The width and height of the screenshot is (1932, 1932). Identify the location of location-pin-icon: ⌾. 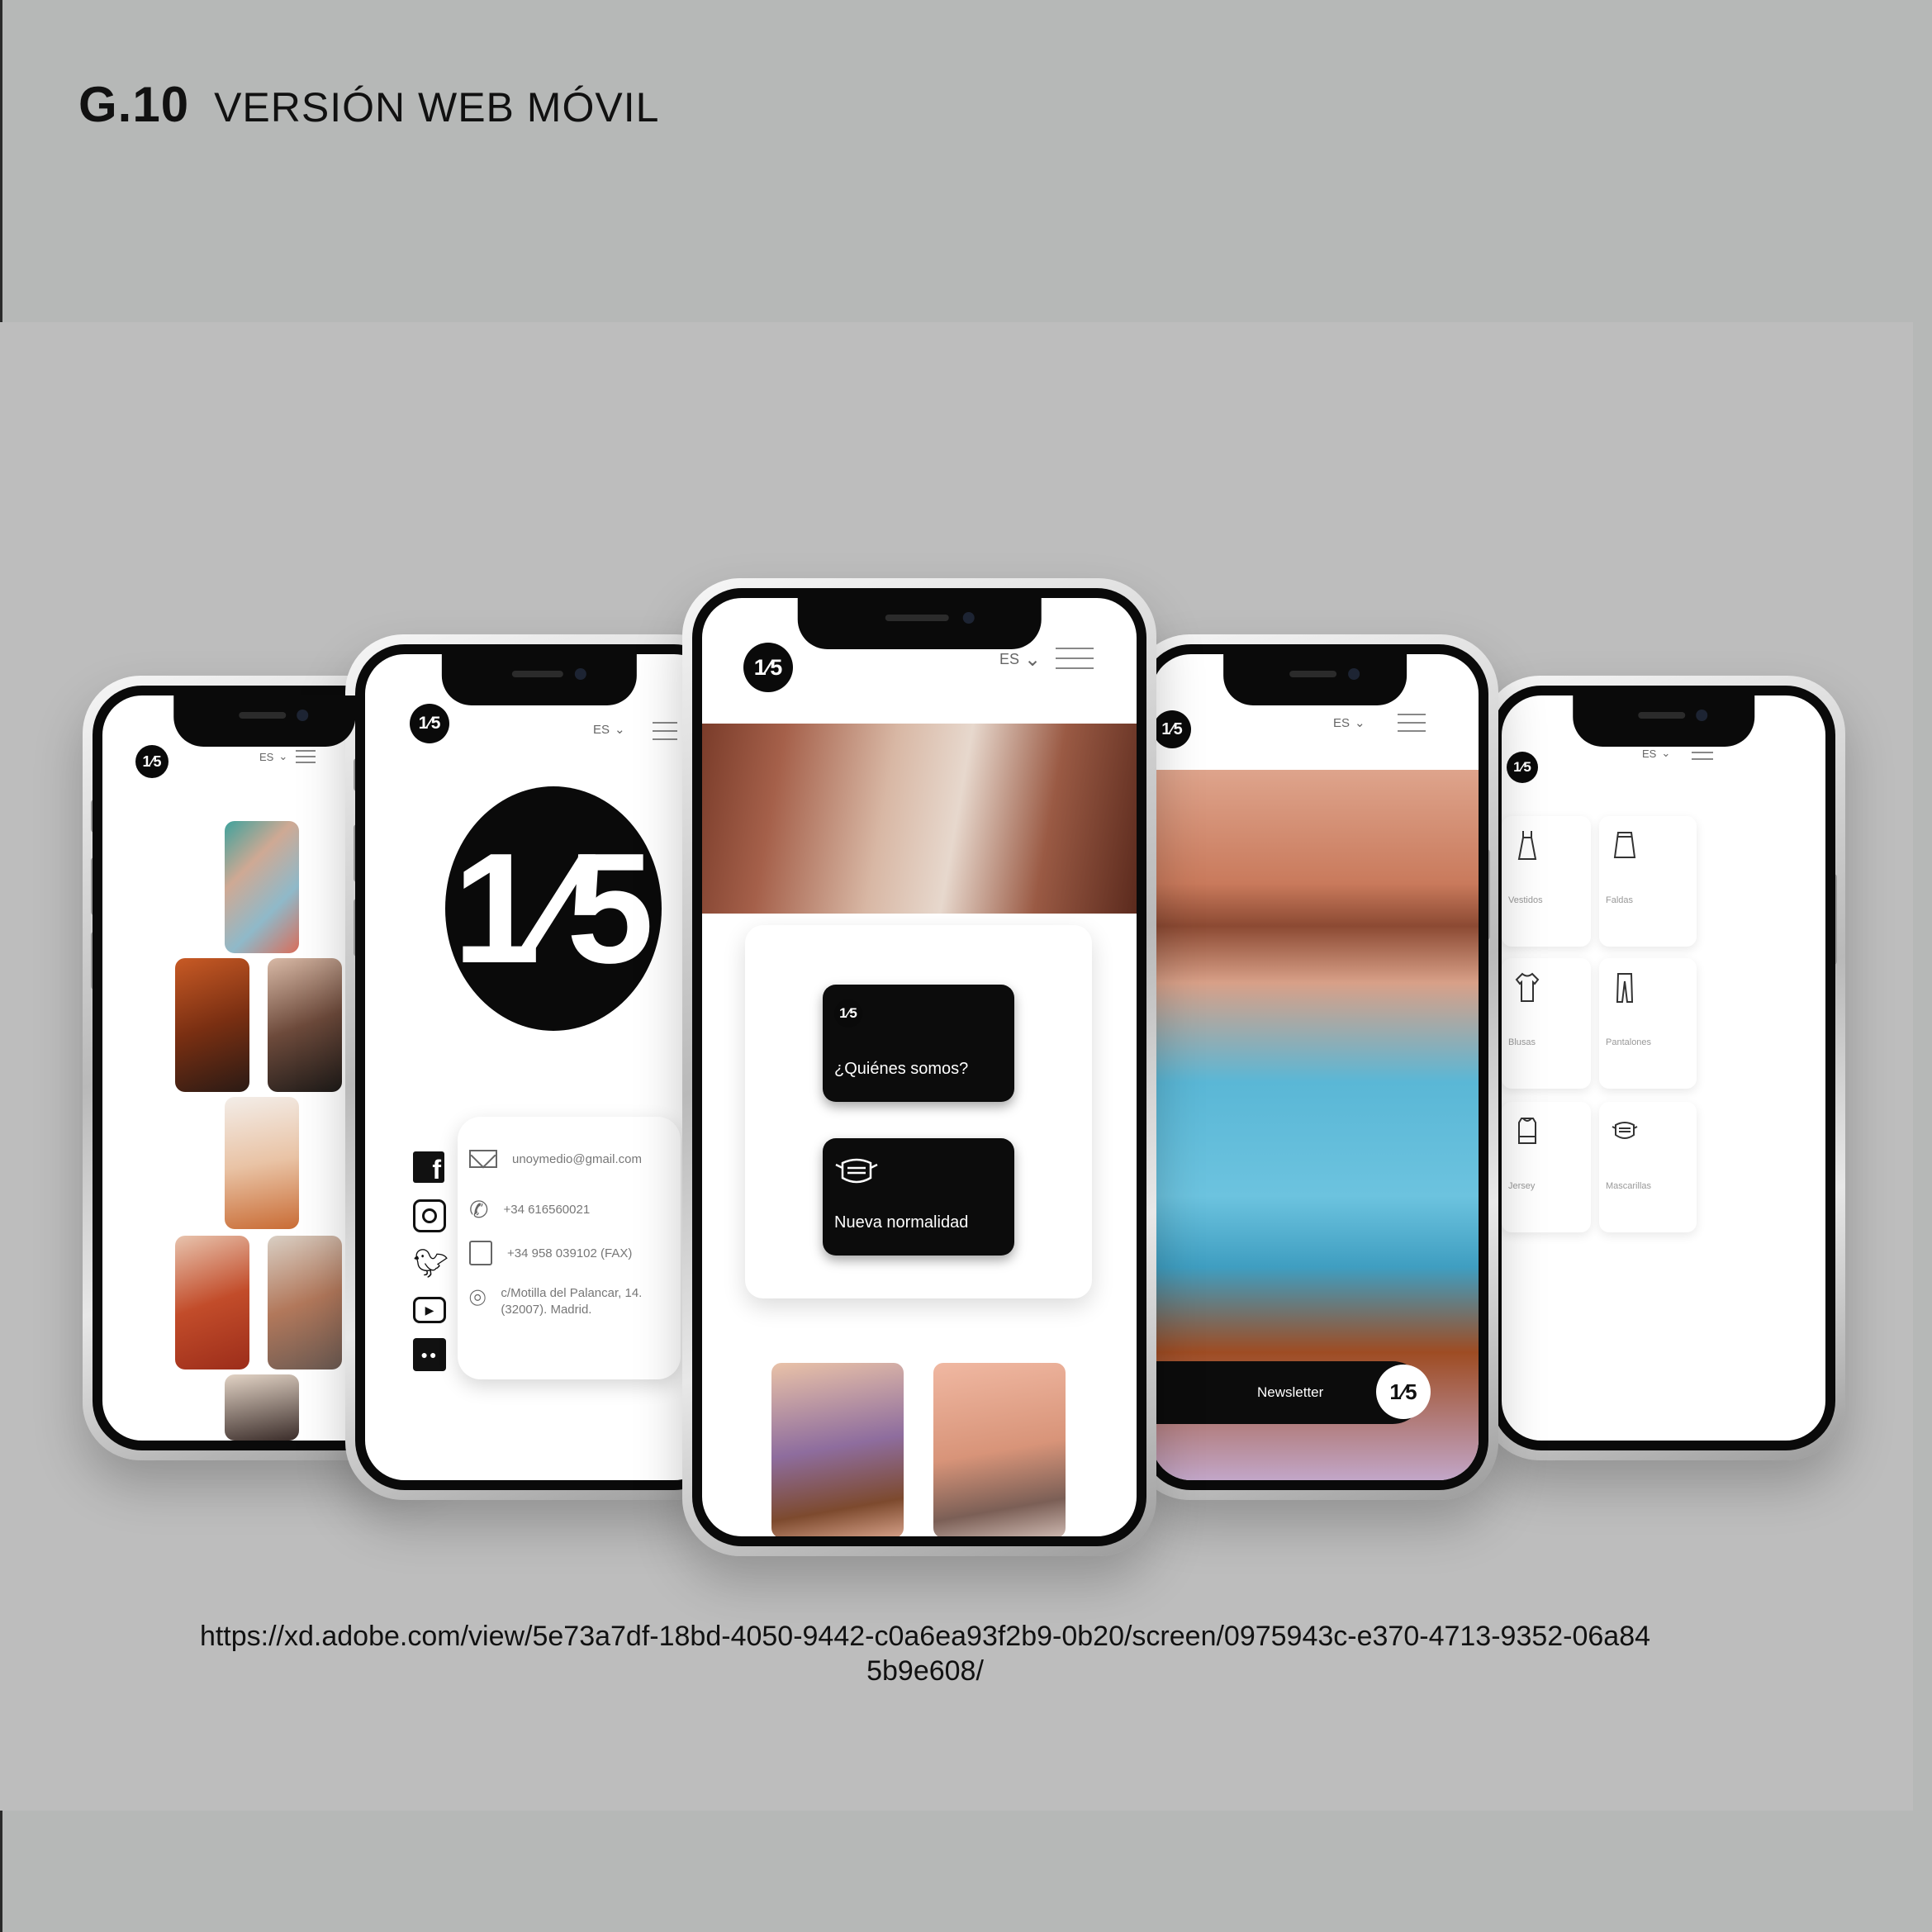
(478, 1298).